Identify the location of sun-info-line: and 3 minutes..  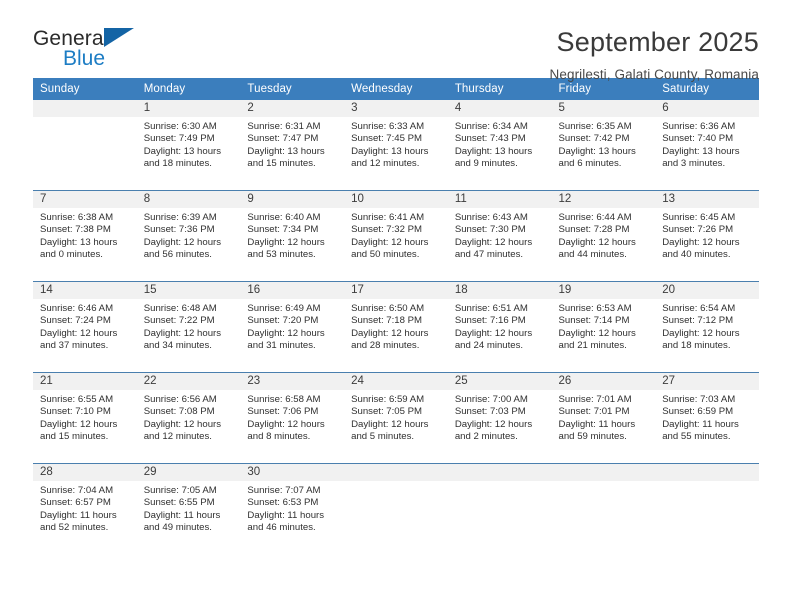
(694, 164).